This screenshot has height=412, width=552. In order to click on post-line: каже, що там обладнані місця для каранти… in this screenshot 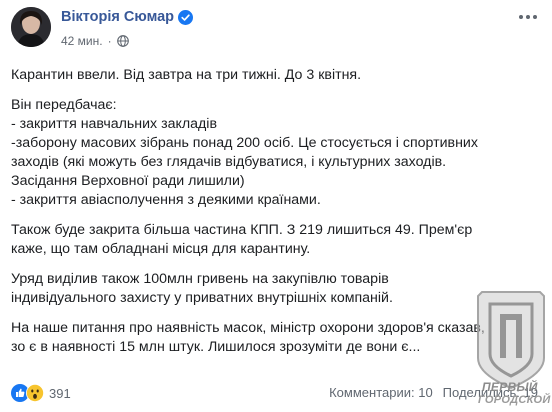, I will do `click(161, 249)`.